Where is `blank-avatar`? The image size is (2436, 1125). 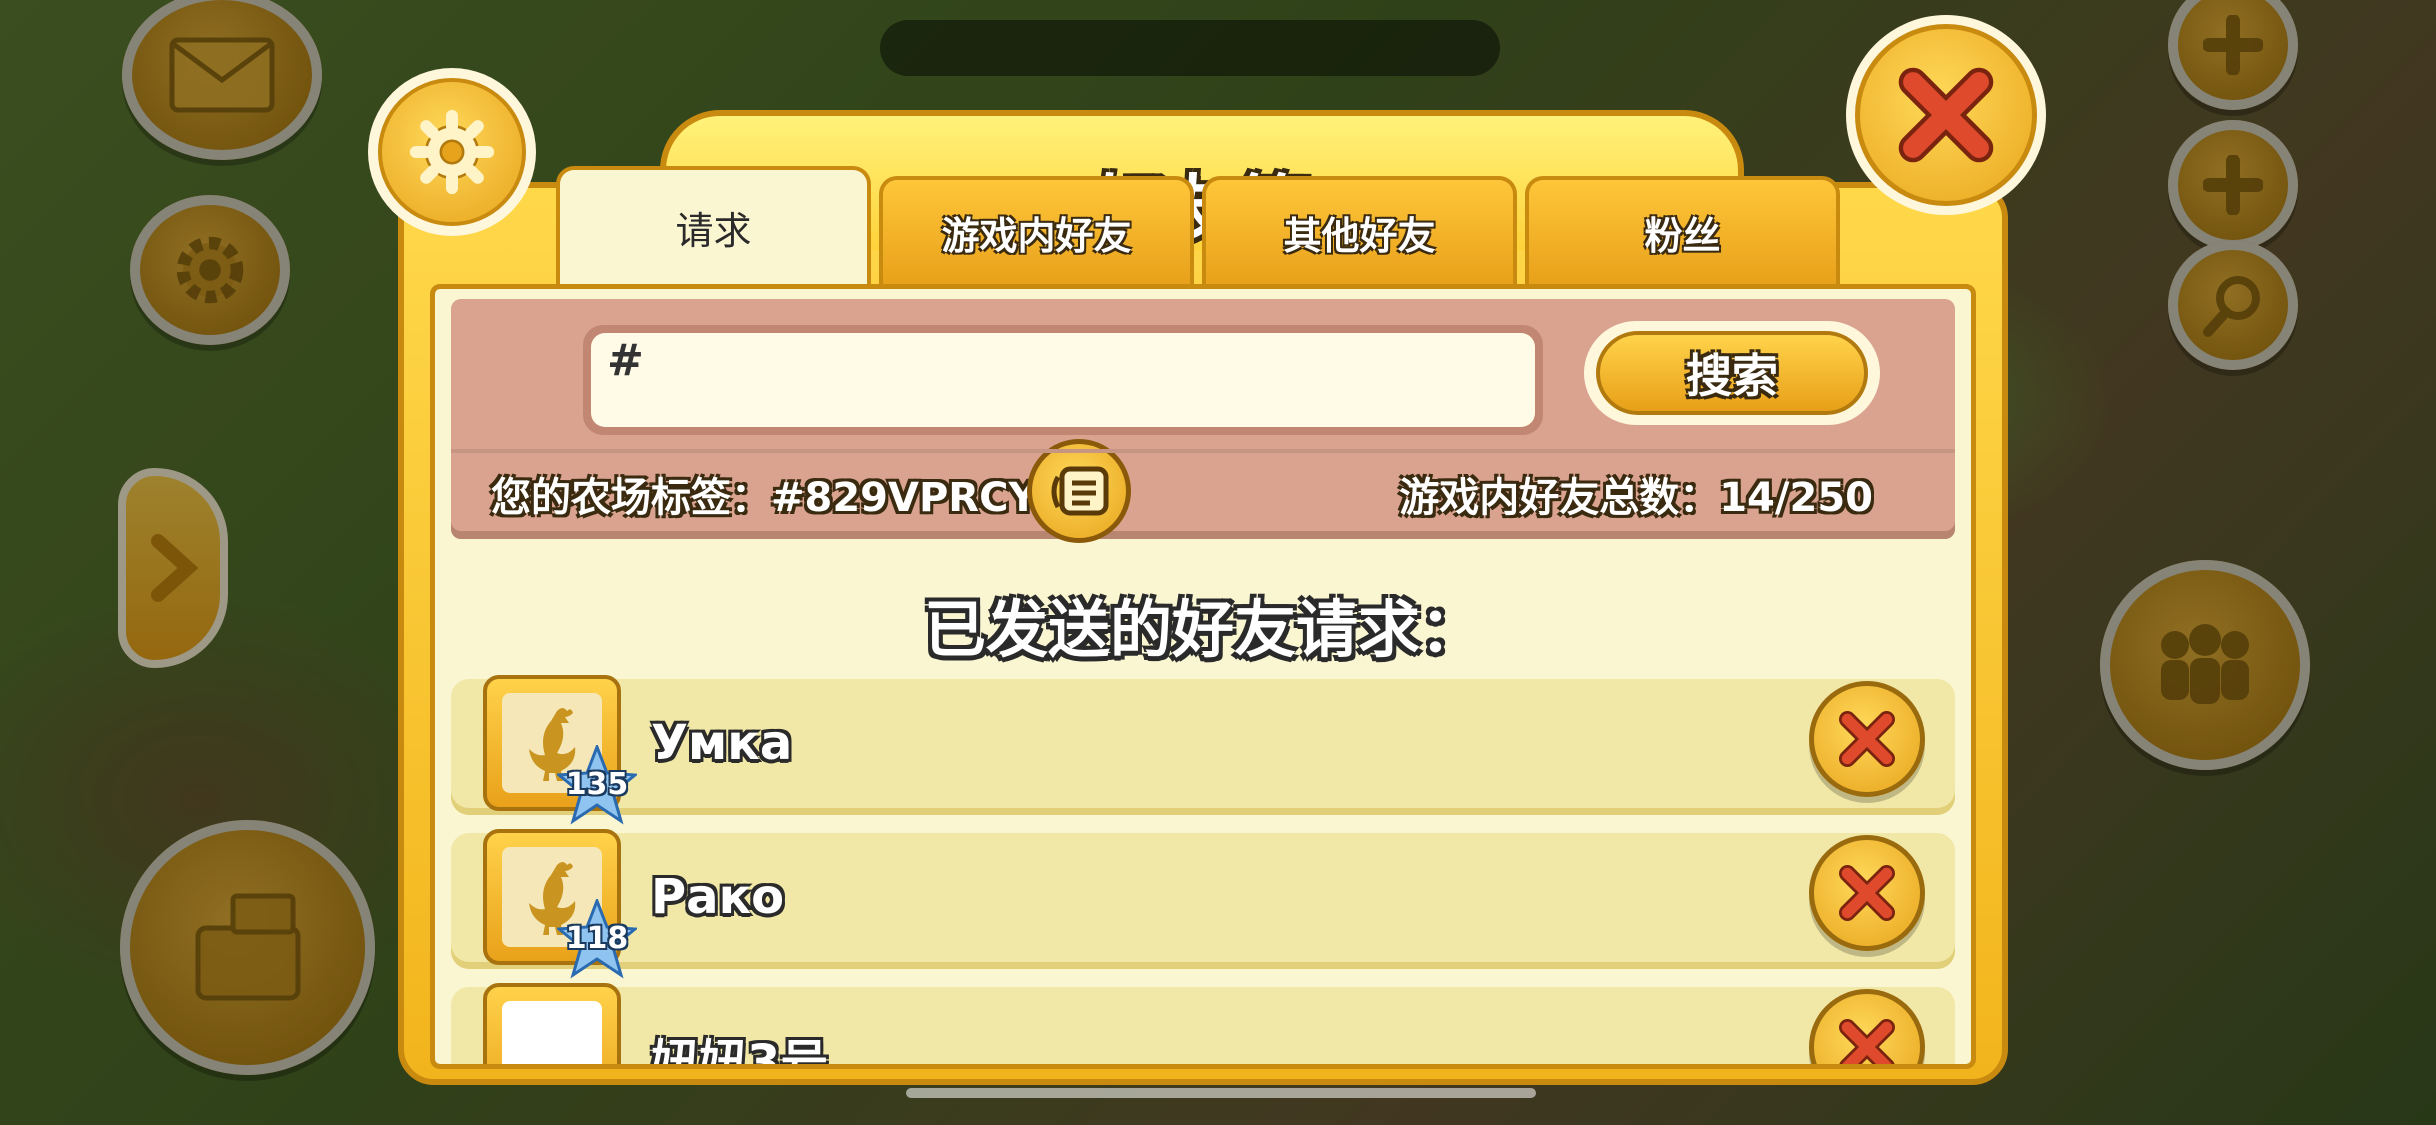
blank-avatar is located at coordinates (552, 1032).